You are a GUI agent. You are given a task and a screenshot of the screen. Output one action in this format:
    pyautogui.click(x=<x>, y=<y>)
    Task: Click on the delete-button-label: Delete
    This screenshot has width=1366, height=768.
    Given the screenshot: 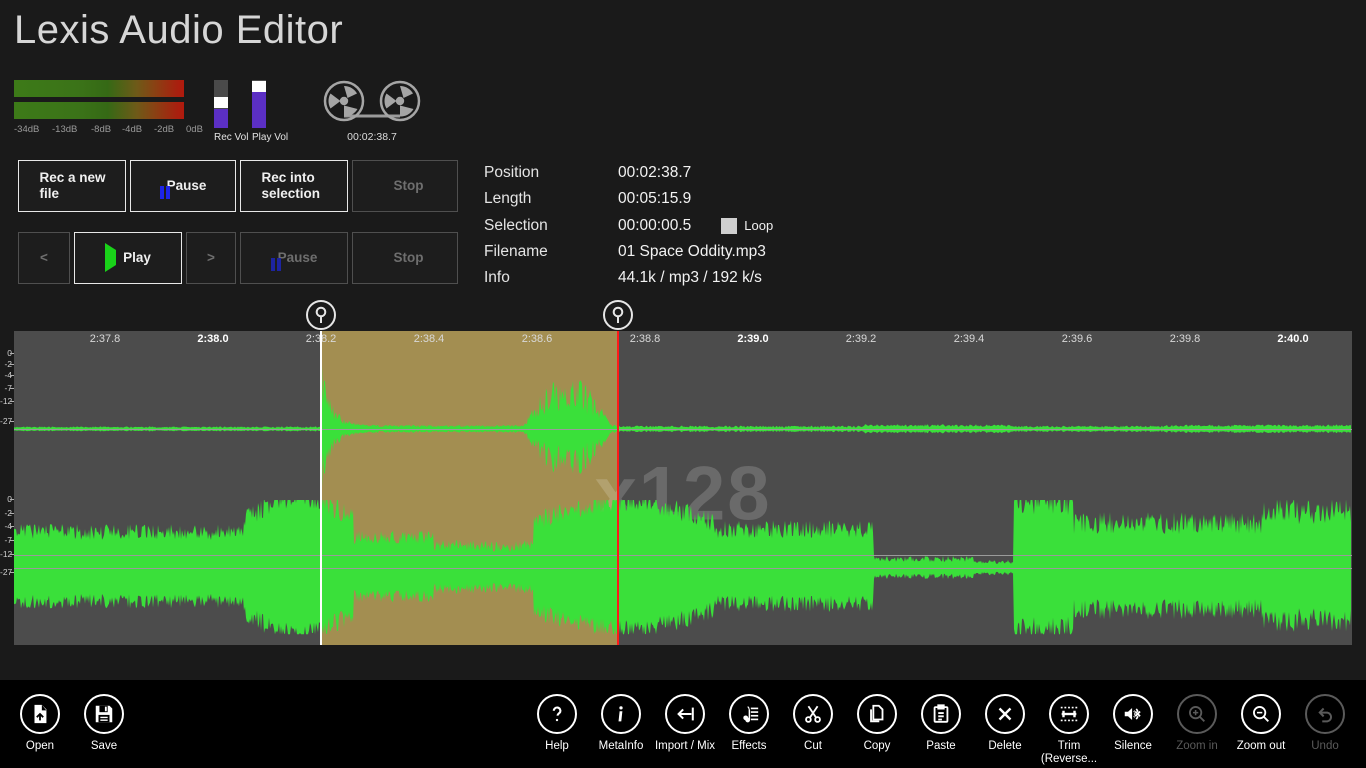 What is the action you would take?
    pyautogui.click(x=1005, y=746)
    